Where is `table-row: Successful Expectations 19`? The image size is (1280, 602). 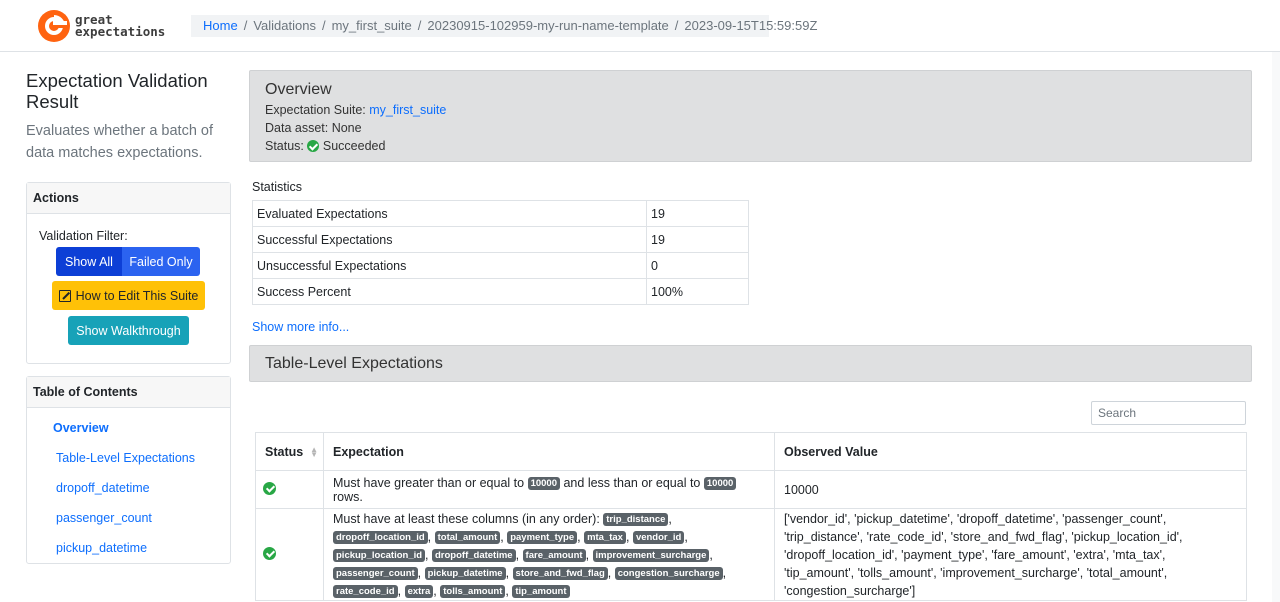 table-row: Successful Expectations 19 is located at coordinates (500, 239).